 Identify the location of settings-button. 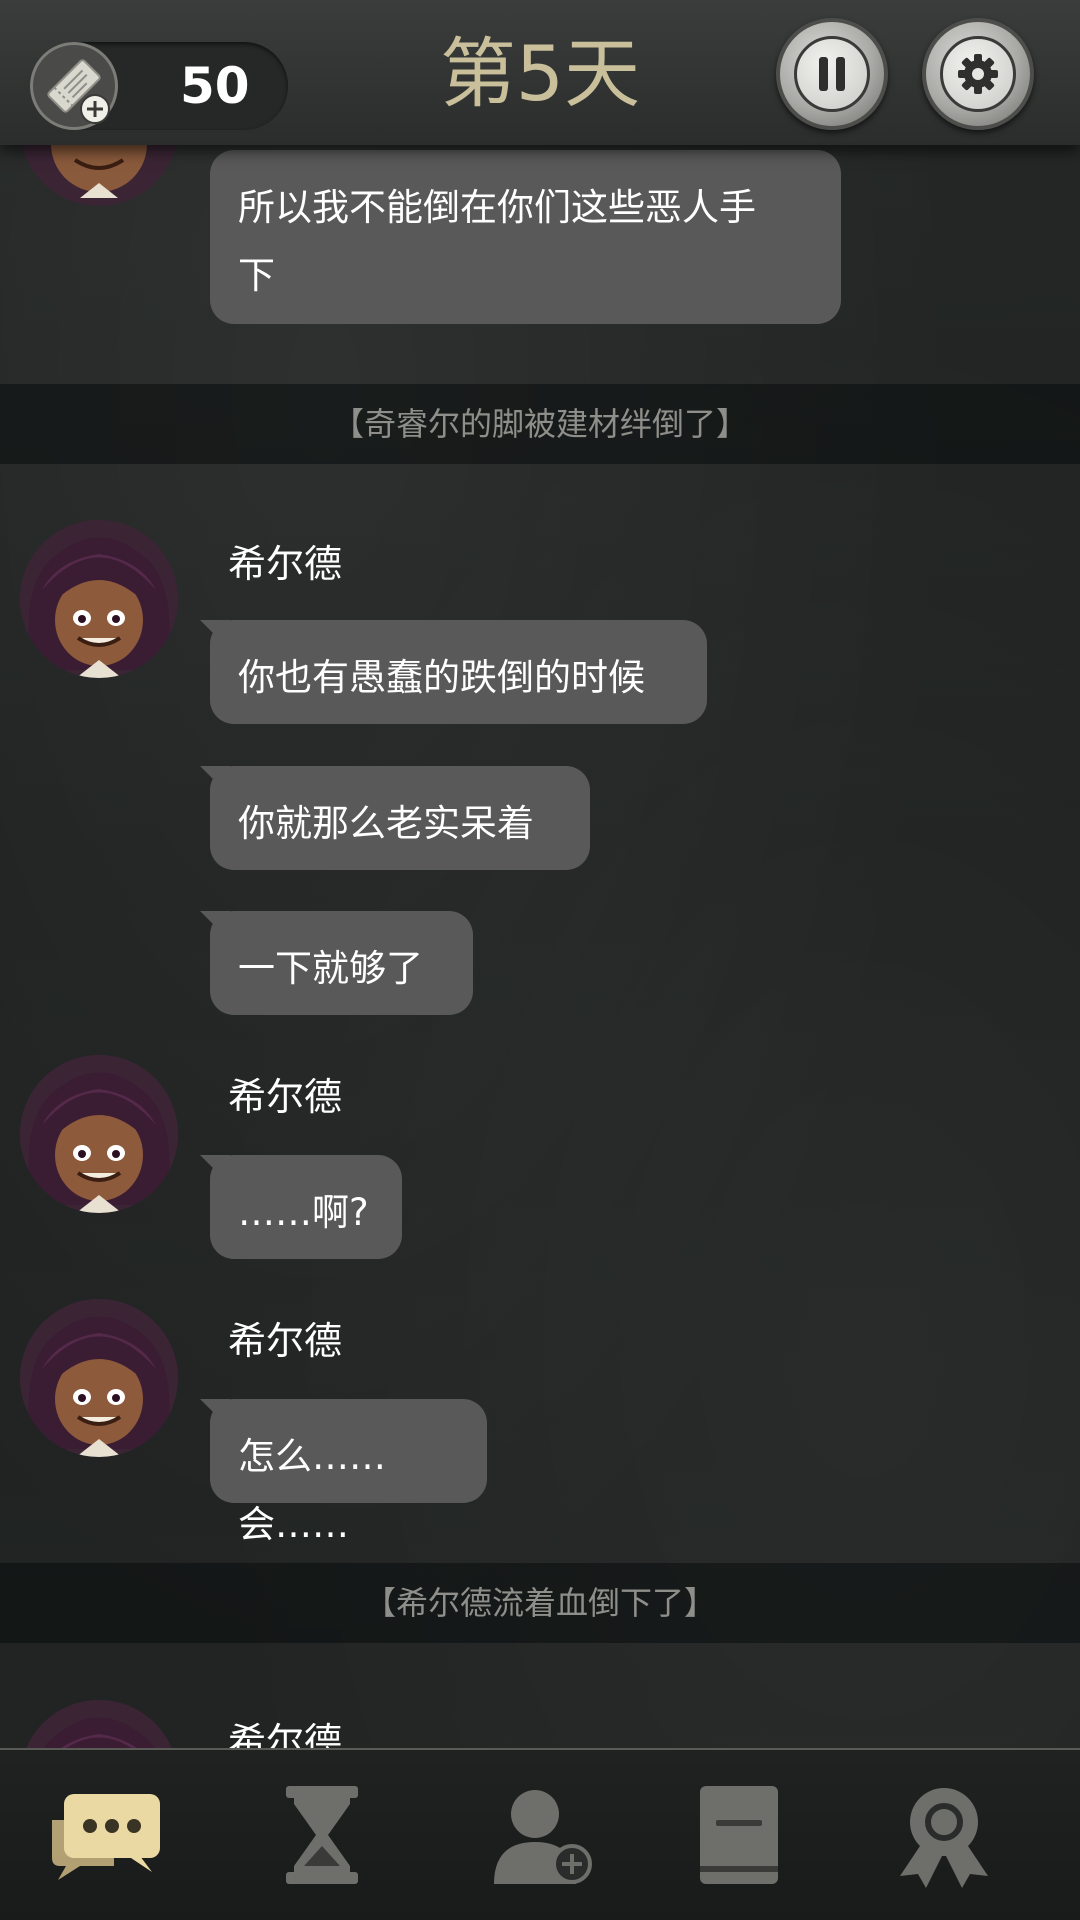
(978, 74).